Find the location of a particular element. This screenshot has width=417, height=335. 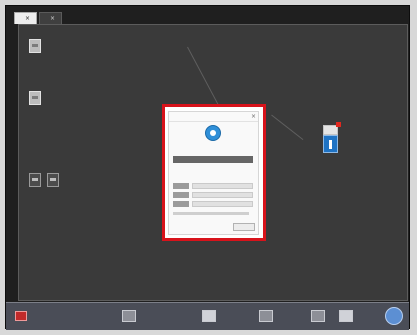

tab-inactive: × is located at coordinates (51, 18).